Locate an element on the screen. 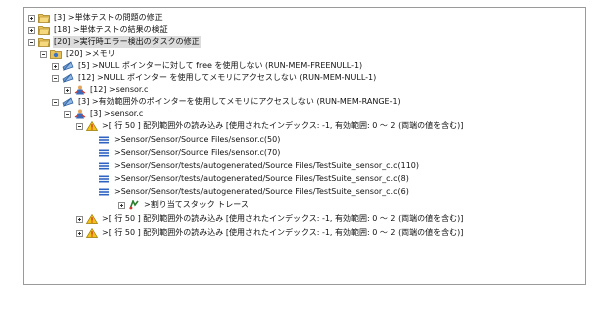 This screenshot has width=613, height=318. tree-row: [3] >sensor.c is located at coordinates (104, 114).